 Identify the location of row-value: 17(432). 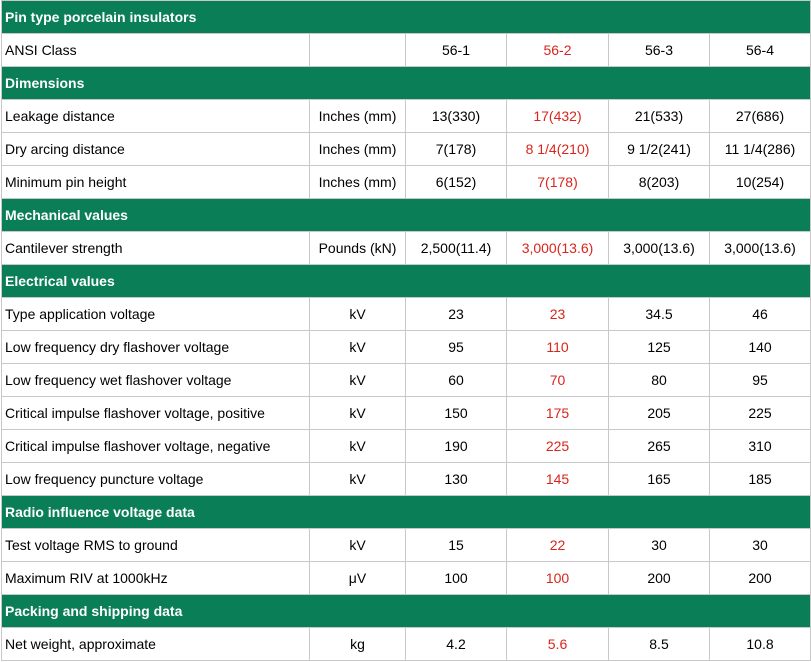
(557, 116).